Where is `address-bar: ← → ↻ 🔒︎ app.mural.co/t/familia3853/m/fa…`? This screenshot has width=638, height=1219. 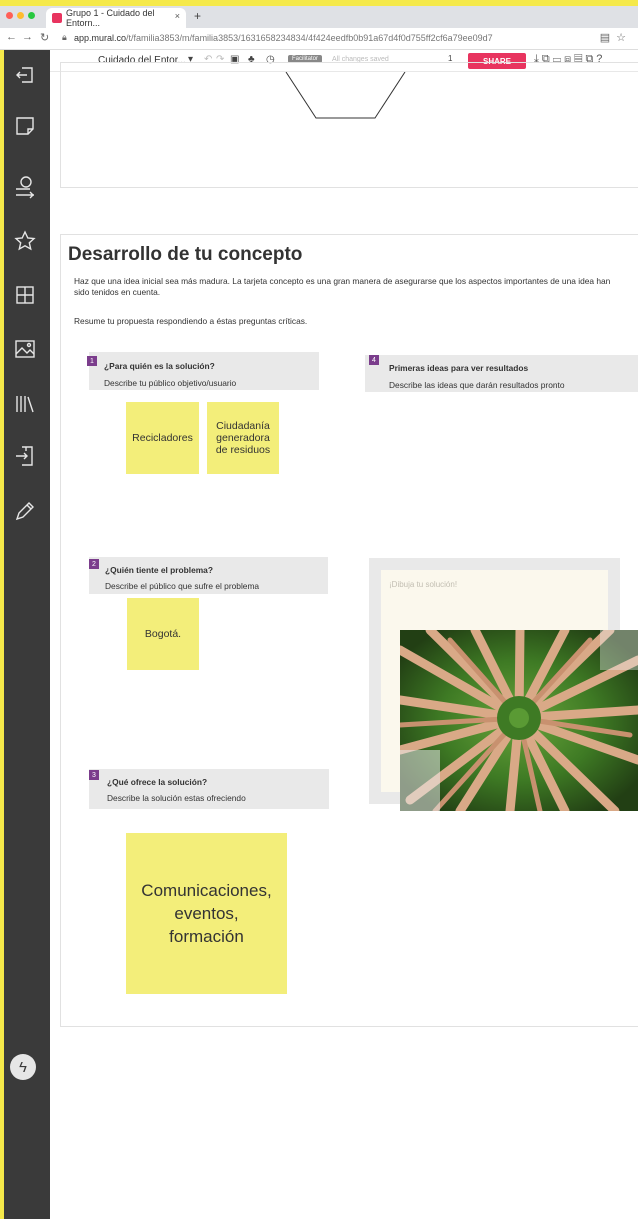 address-bar: ← → ↻ 🔒︎ app.mural.co/t/familia3853/m/fa… is located at coordinates (319, 39).